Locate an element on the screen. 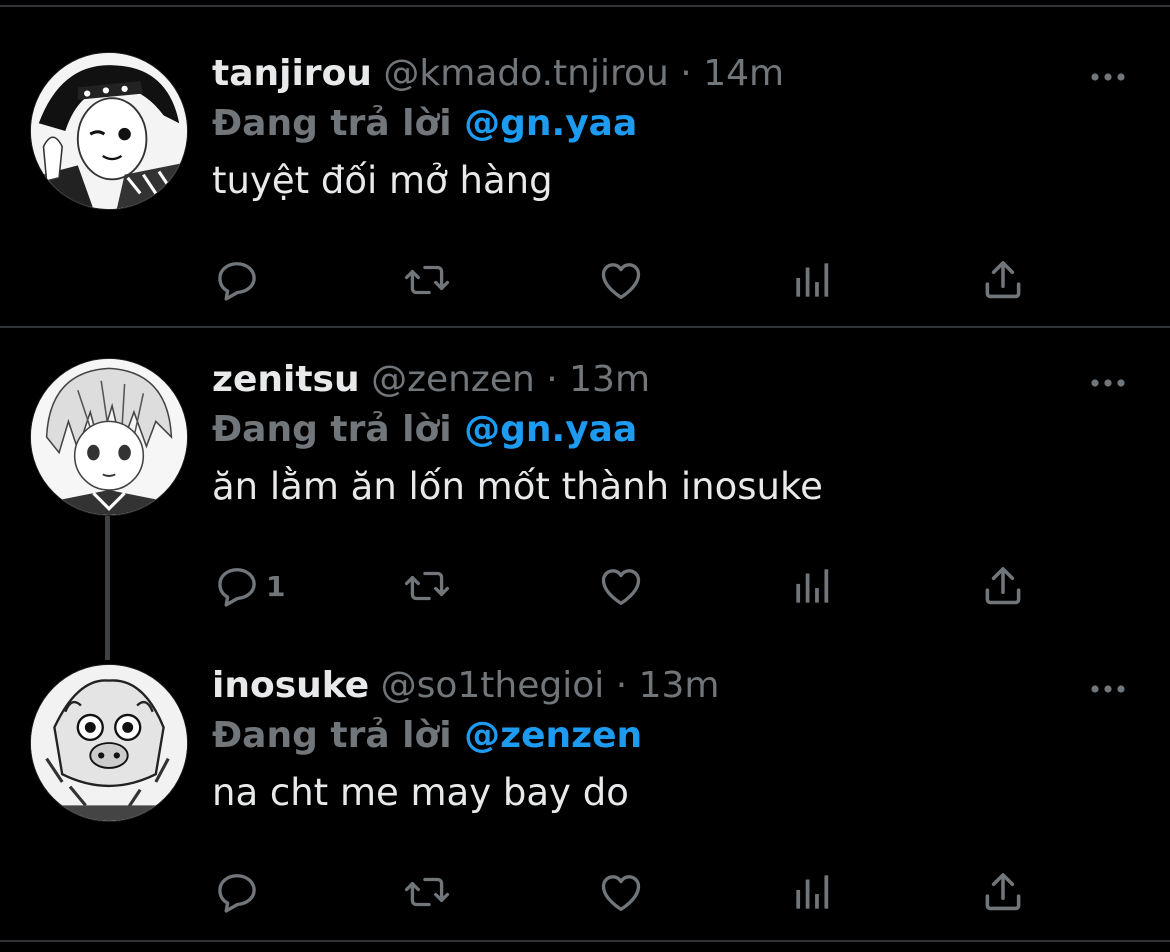  display-name: inosuke is located at coordinates (290, 685).